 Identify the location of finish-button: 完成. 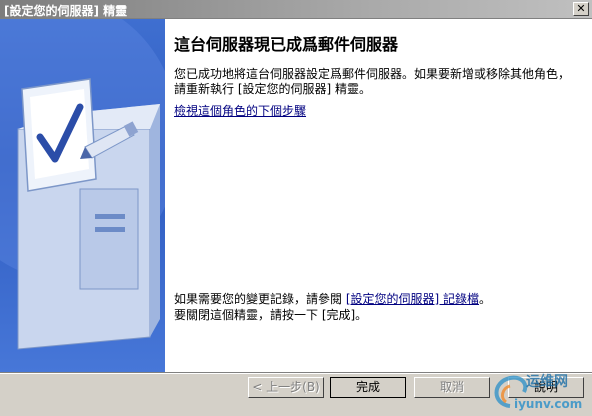
(368, 387).